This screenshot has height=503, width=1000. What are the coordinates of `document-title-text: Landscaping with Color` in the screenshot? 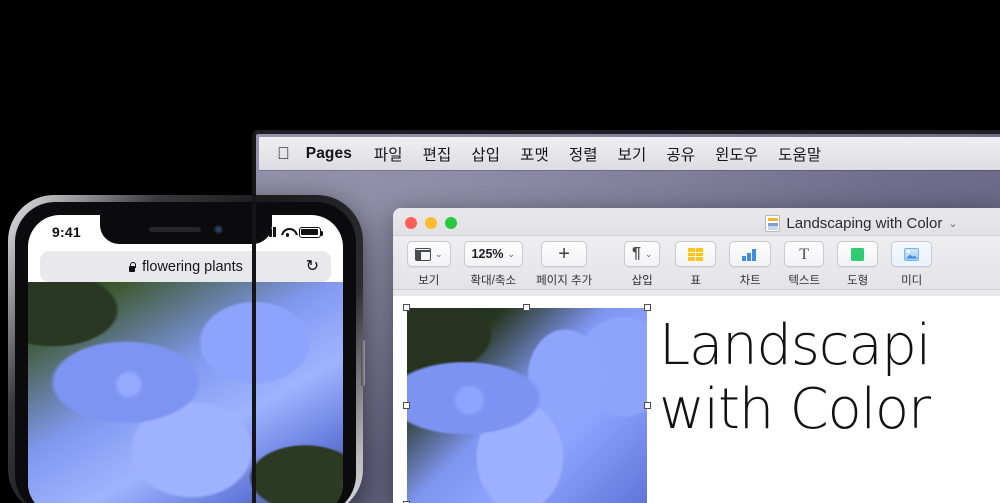 It's located at (864, 223).